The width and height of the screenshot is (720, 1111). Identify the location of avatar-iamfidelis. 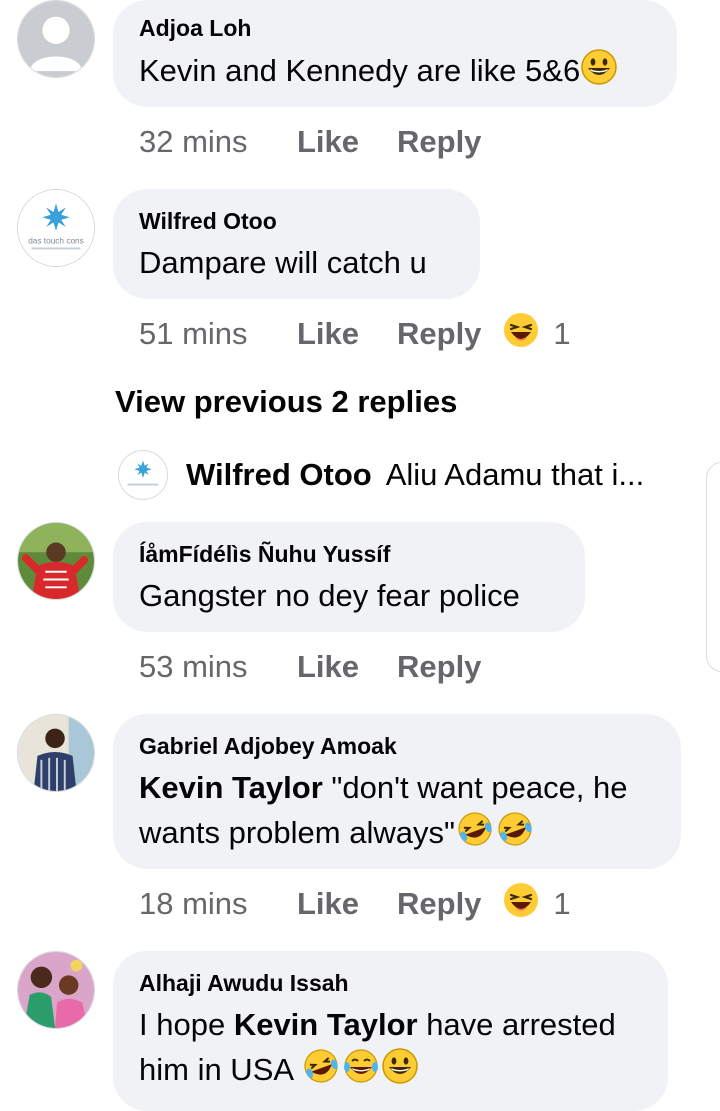
(56, 561).